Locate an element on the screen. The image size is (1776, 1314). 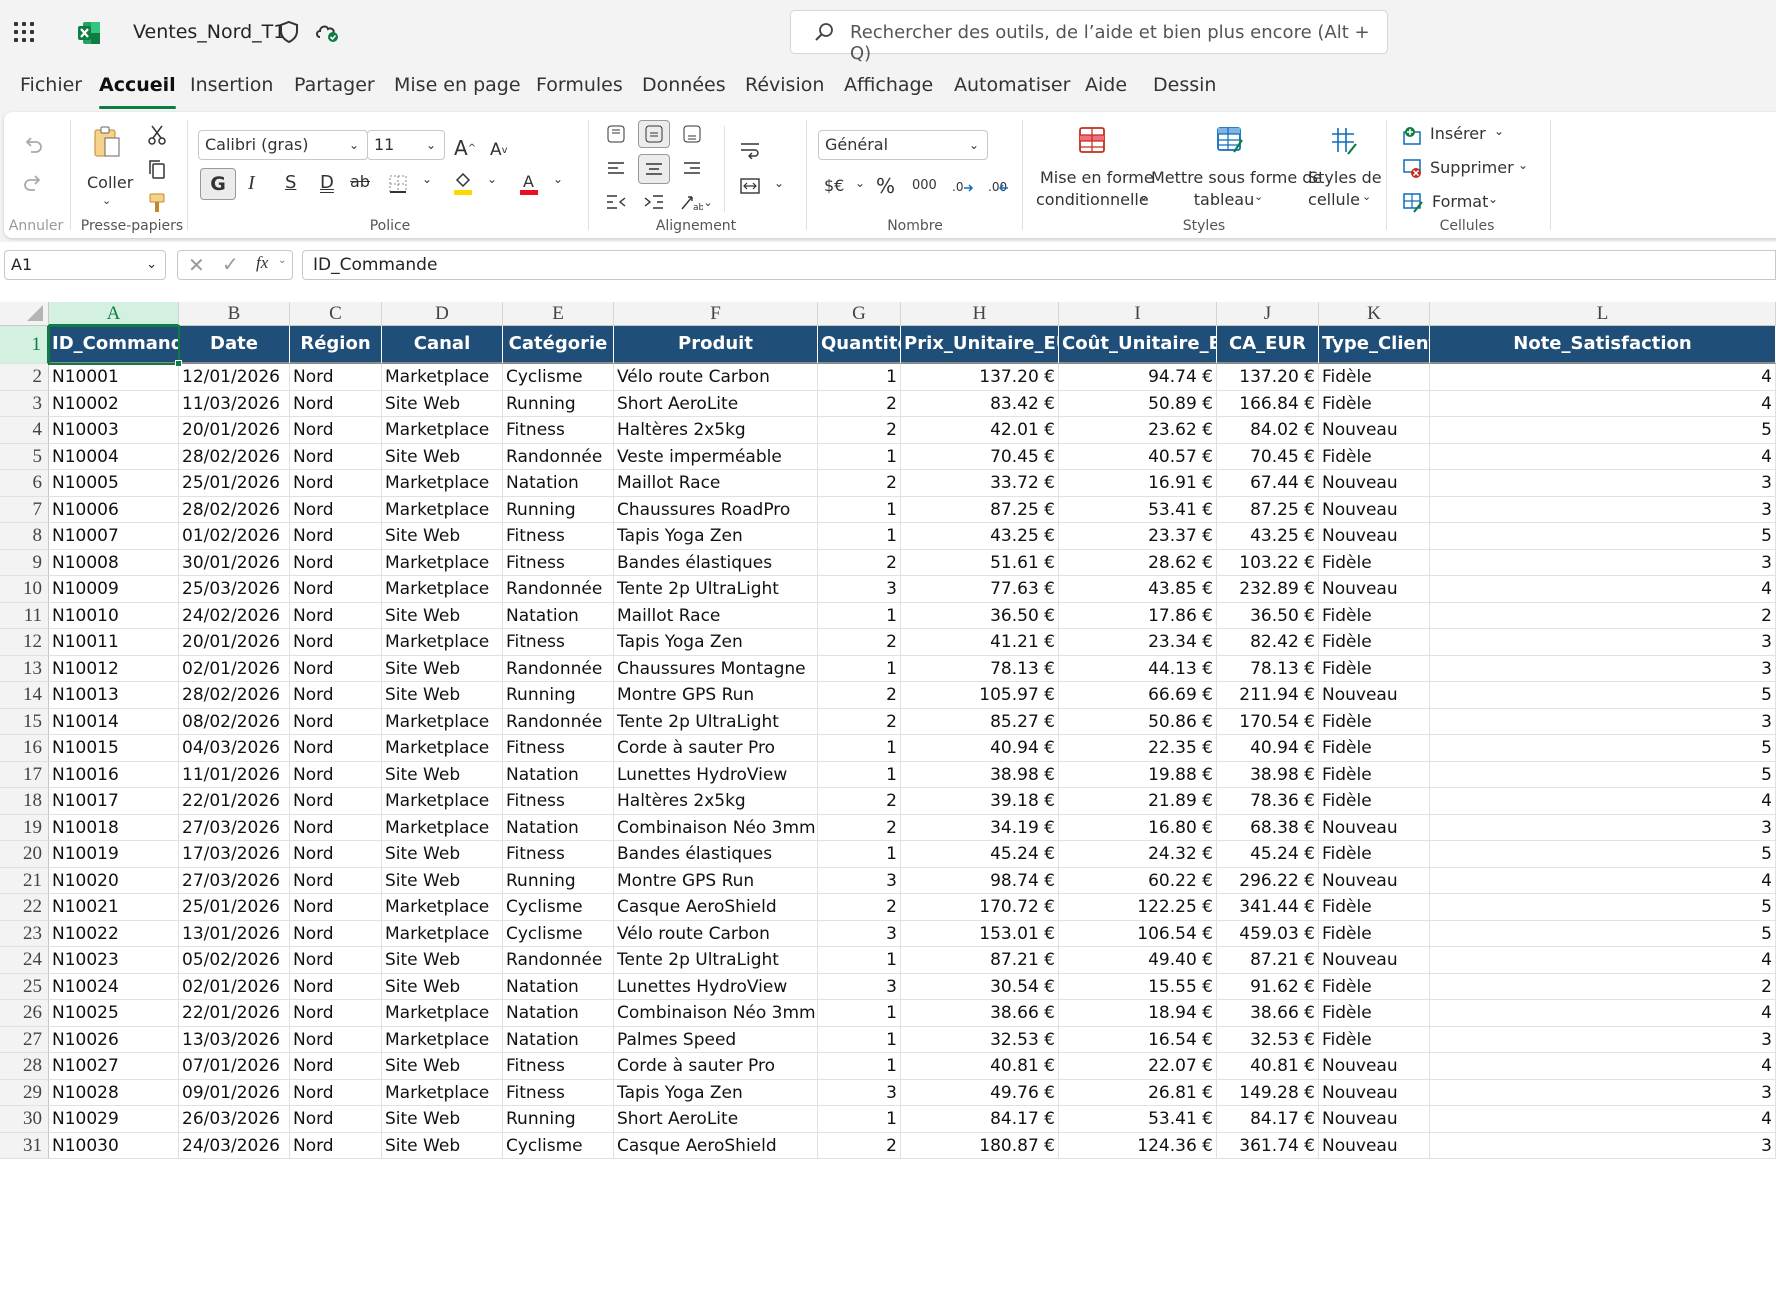
insert-function-button: fx is located at coordinates (262, 263).